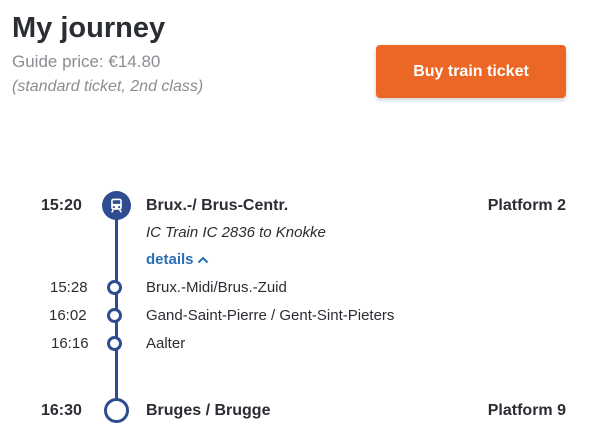 The height and width of the screenshot is (444, 599). I want to click on stop-time: 15:28, so click(69, 287).